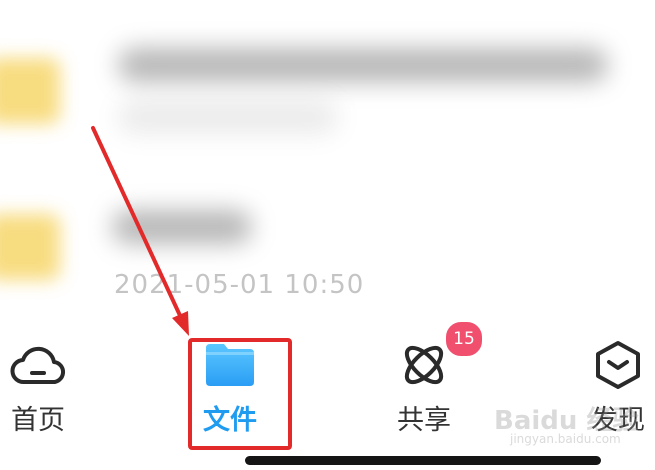 Image resolution: width=655 pixels, height=470 pixels. What do you see at coordinates (239, 285) in the screenshot?
I see `file-date: 2021-05-01 10:50` at bounding box center [239, 285].